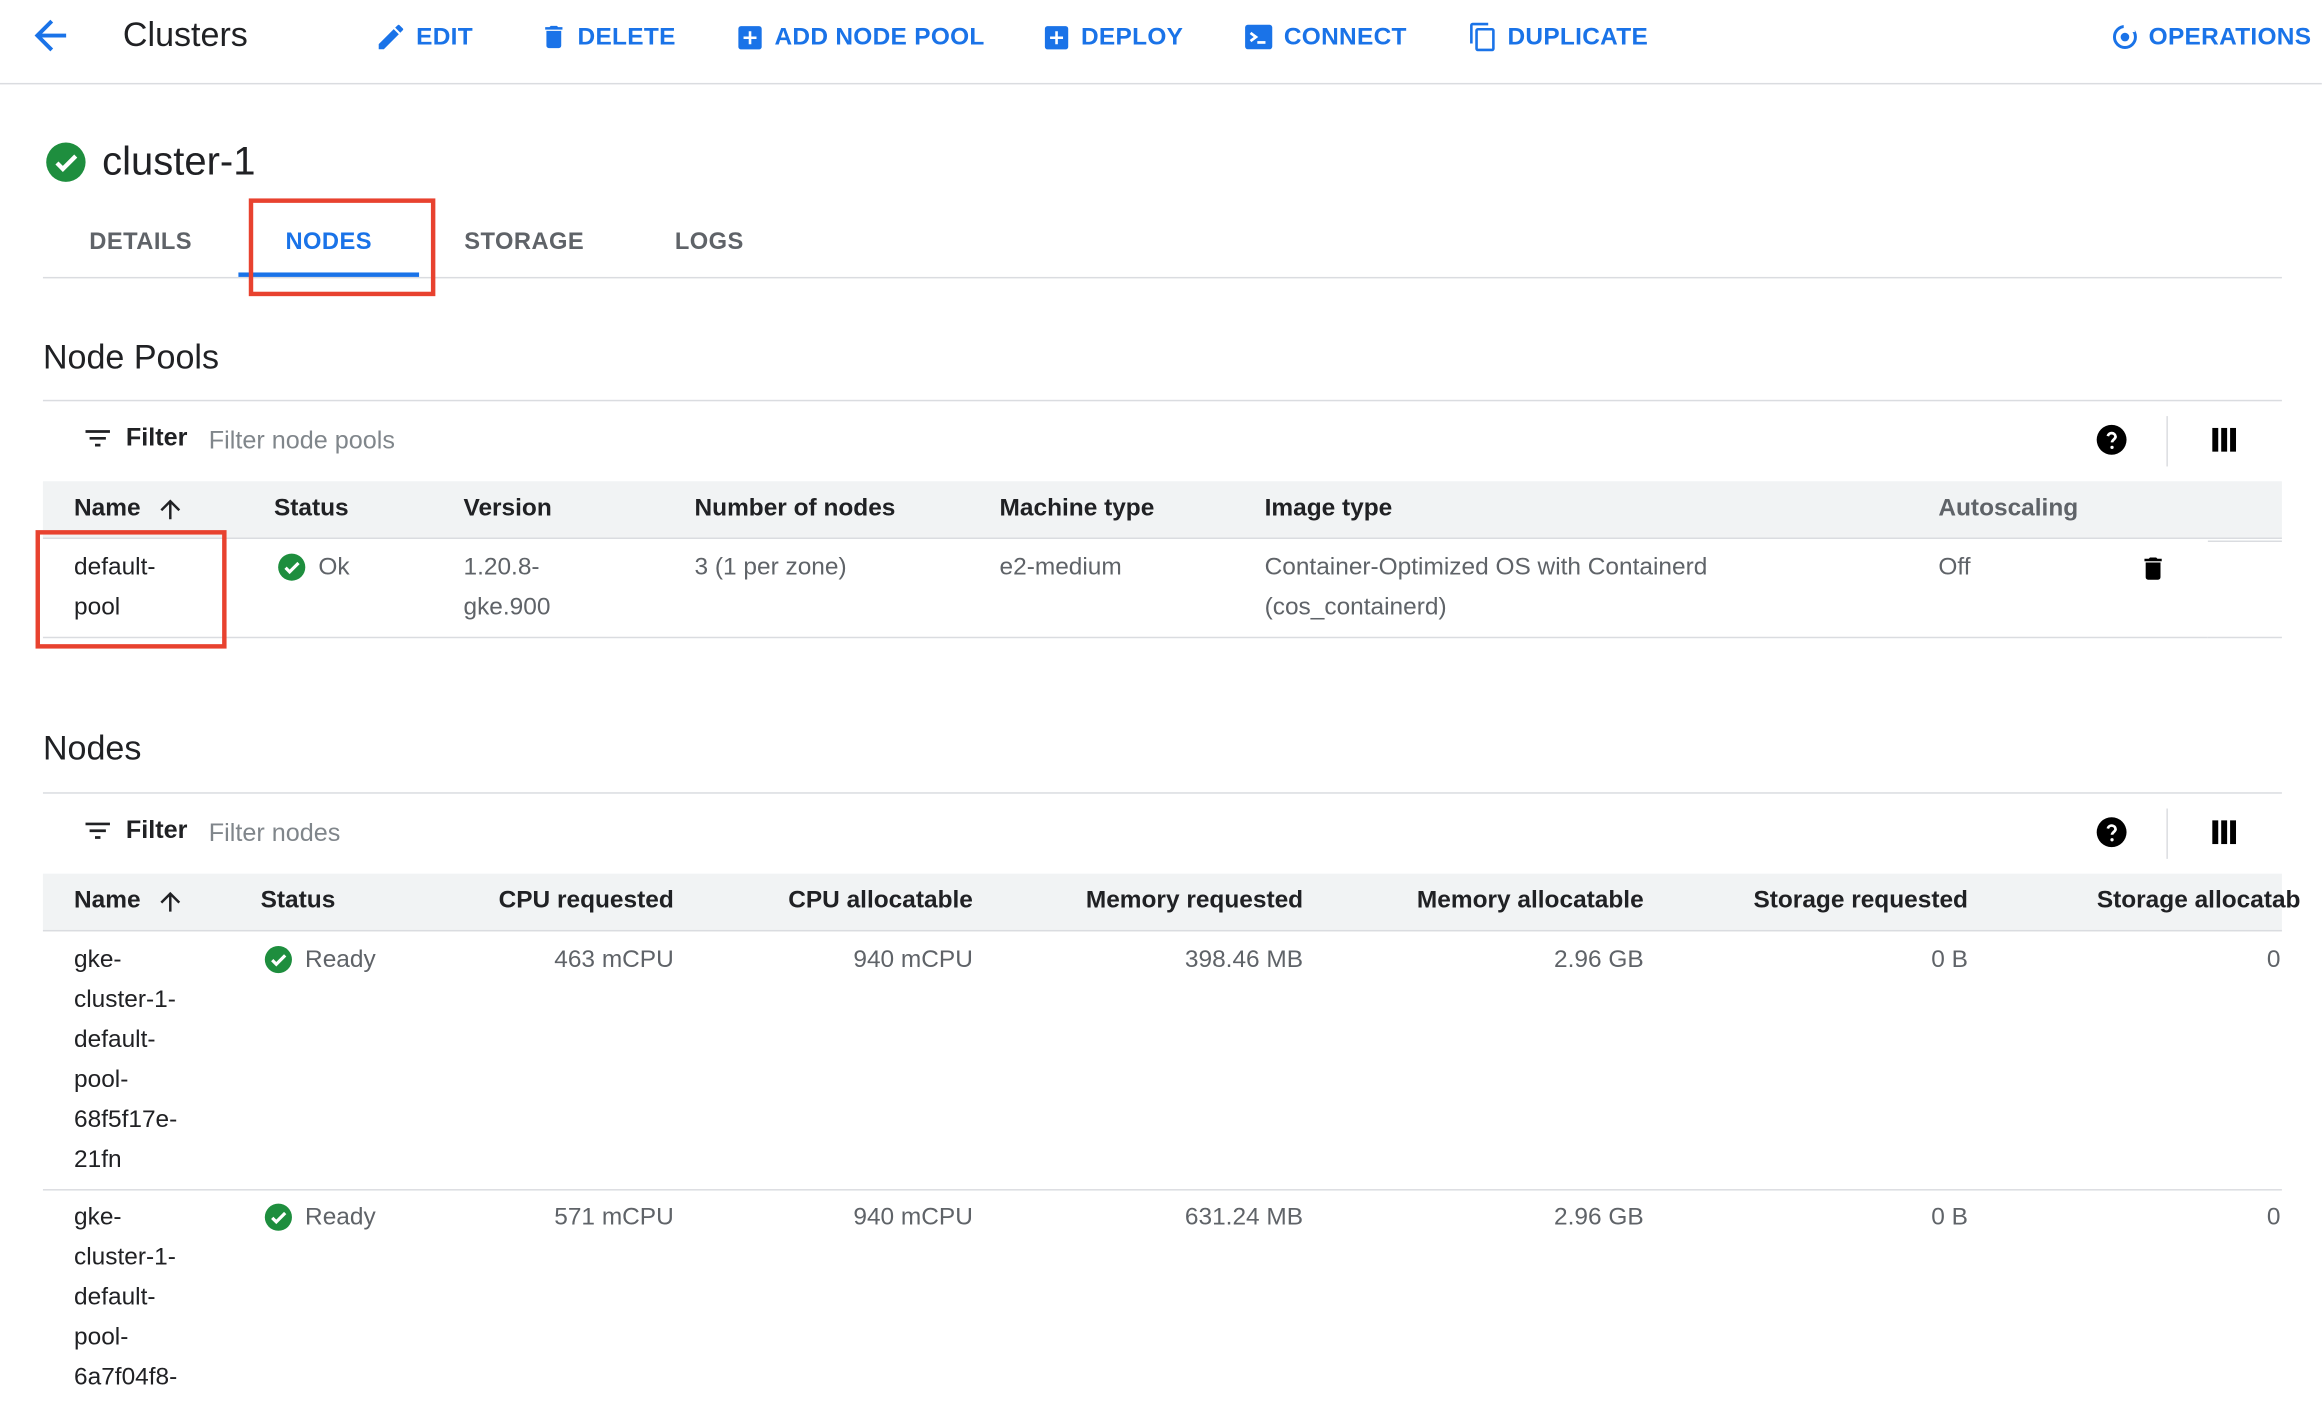 This screenshot has height=1412, width=2322. Describe the element at coordinates (2230, 36) in the screenshot. I see `operations-button-label: OPERATIONS` at that location.